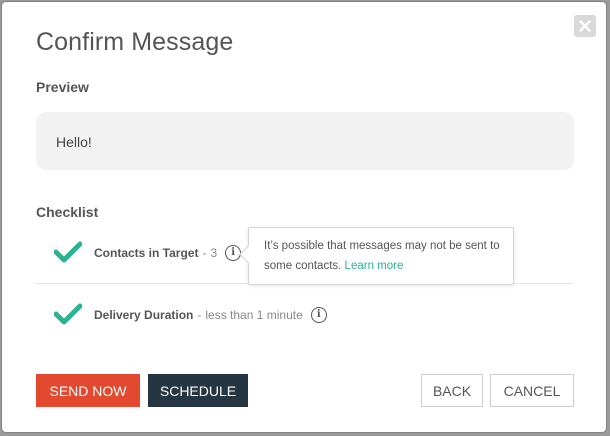 This screenshot has width=610, height=436. I want to click on cancel-button: Cancel, so click(532, 390).